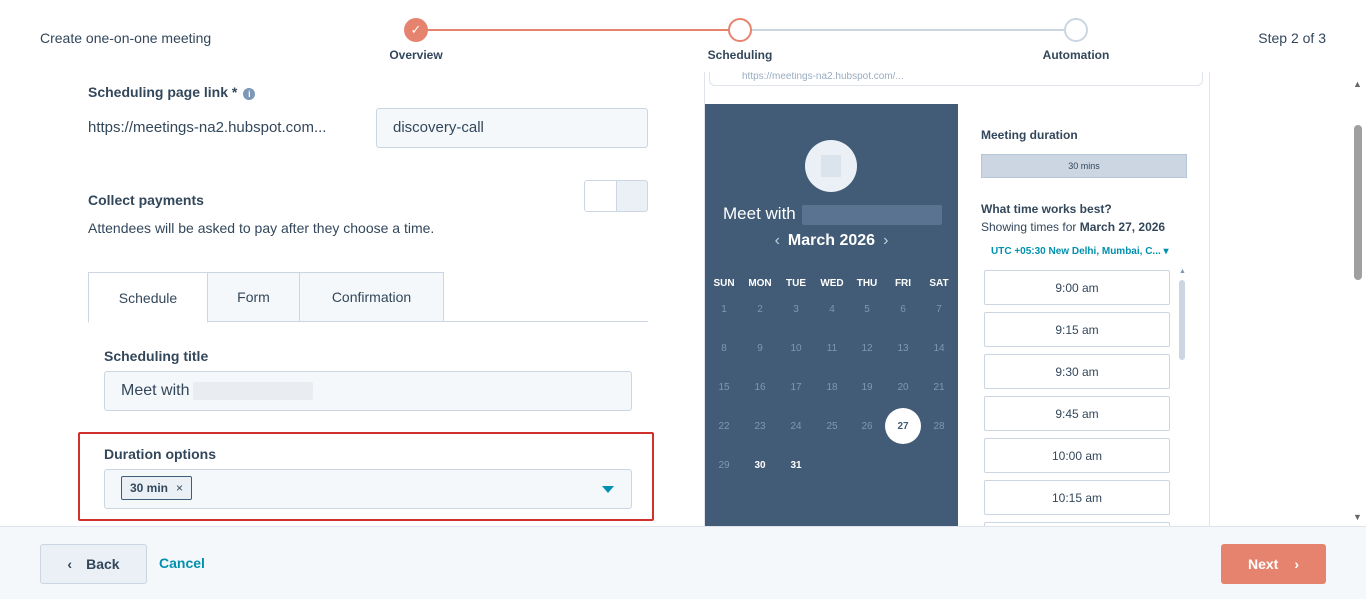 The height and width of the screenshot is (599, 1366). What do you see at coordinates (724, 283) in the screenshot?
I see `weekday-header: SUN` at bounding box center [724, 283].